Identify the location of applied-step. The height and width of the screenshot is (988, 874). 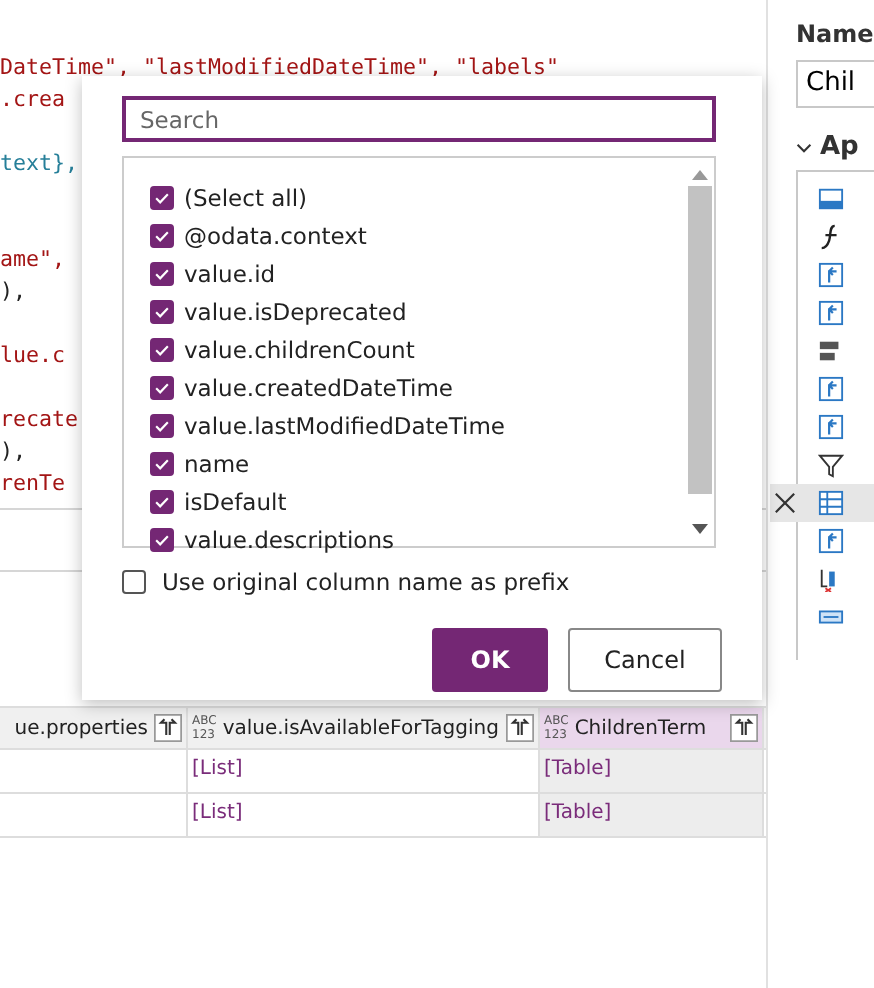
(822, 503).